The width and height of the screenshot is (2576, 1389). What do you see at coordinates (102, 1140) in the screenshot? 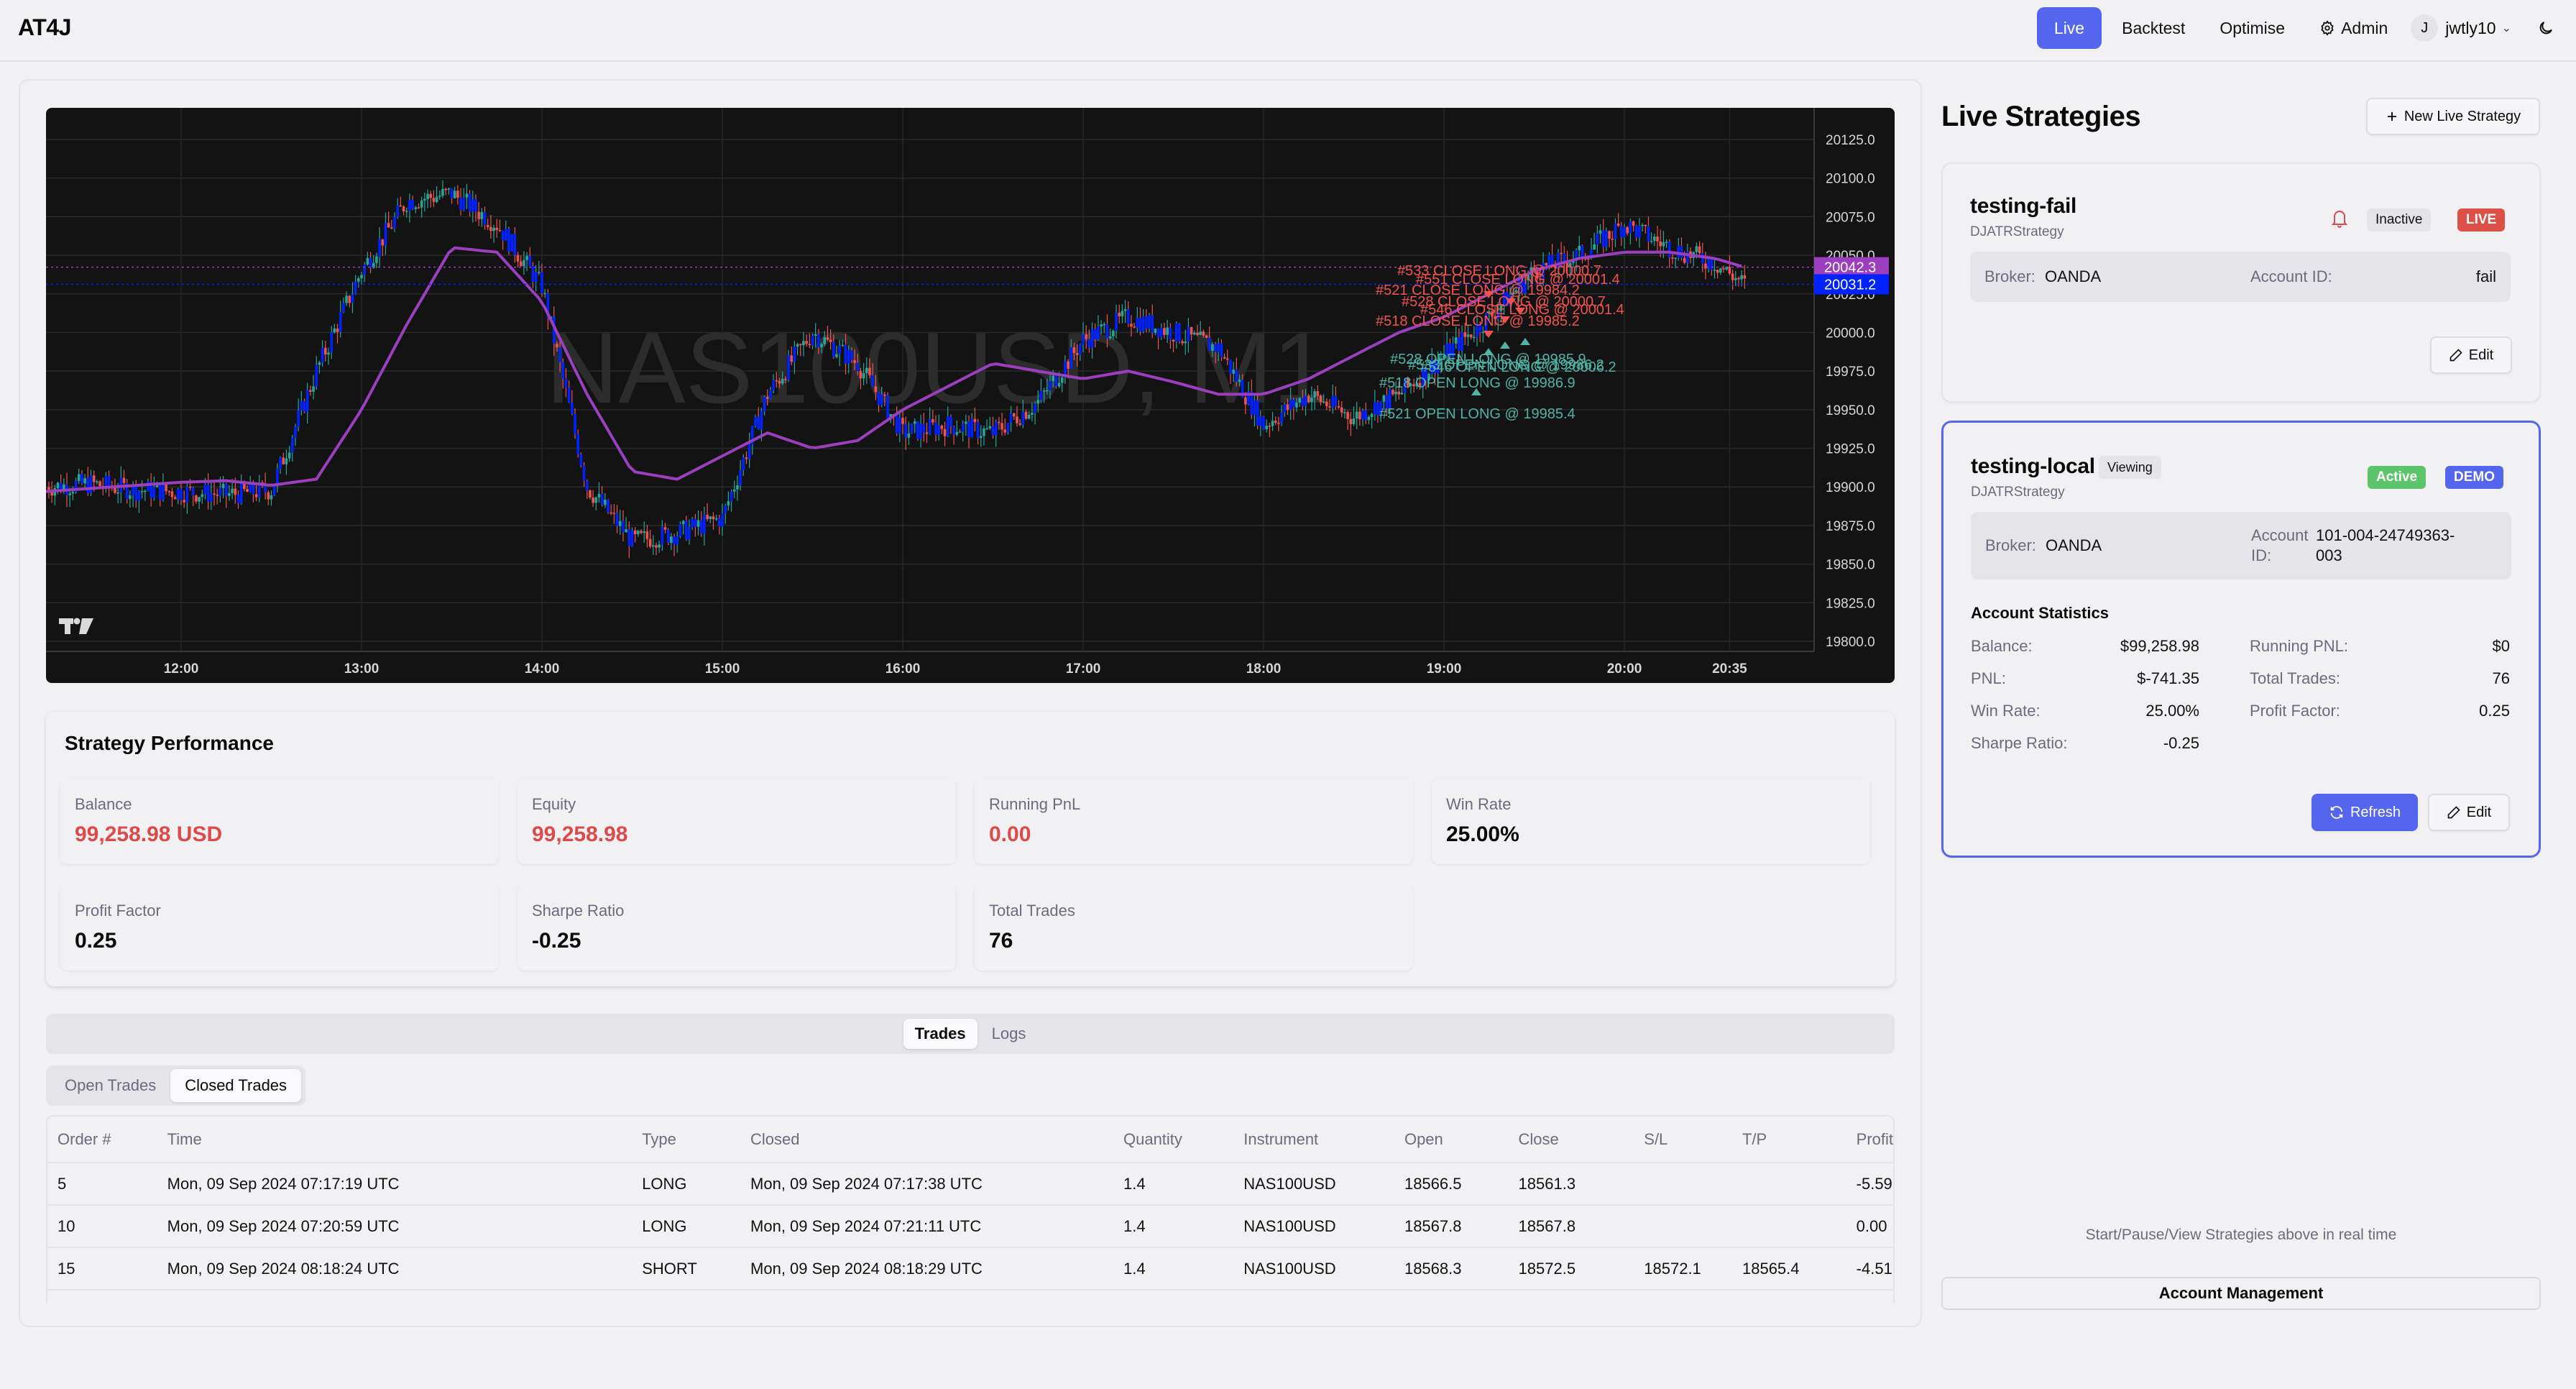
I see `column-header: Order #` at bounding box center [102, 1140].